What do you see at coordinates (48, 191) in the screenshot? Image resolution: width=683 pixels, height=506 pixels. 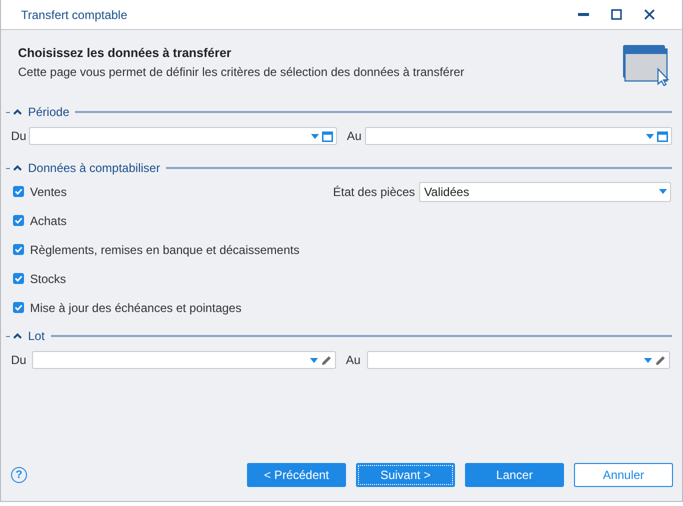 I see `checkbox-label: Ventes` at bounding box center [48, 191].